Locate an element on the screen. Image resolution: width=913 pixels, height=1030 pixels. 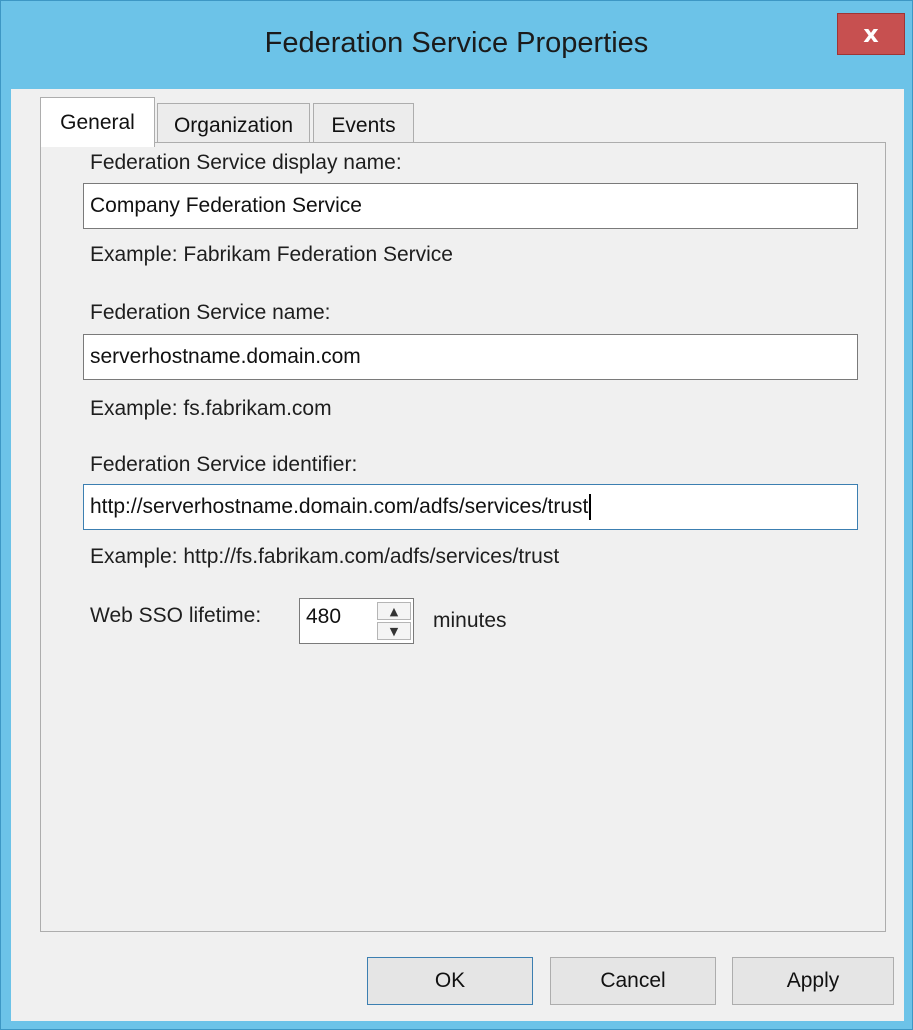
display-name-example: Example: Fabrikam Federation Service is located at coordinates (271, 254).